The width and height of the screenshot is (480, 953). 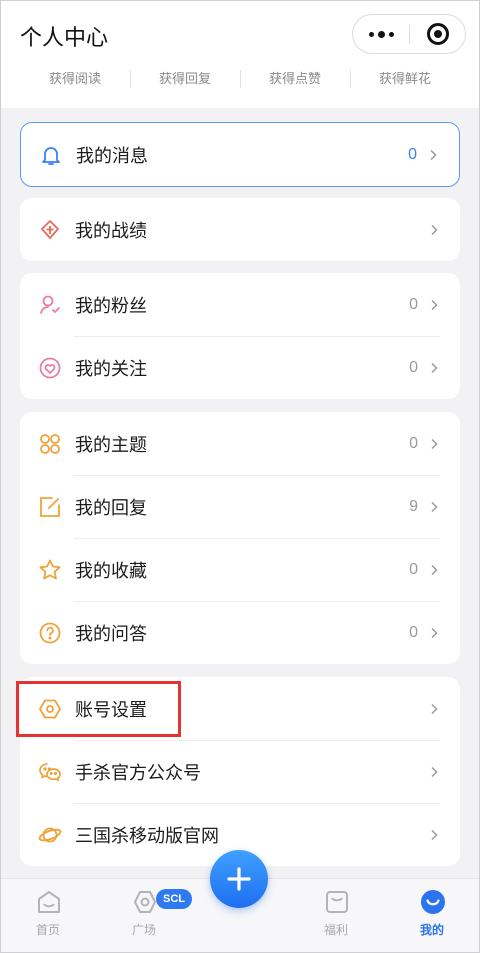 What do you see at coordinates (47, 930) in the screenshot?
I see `tab-label: 首页` at bounding box center [47, 930].